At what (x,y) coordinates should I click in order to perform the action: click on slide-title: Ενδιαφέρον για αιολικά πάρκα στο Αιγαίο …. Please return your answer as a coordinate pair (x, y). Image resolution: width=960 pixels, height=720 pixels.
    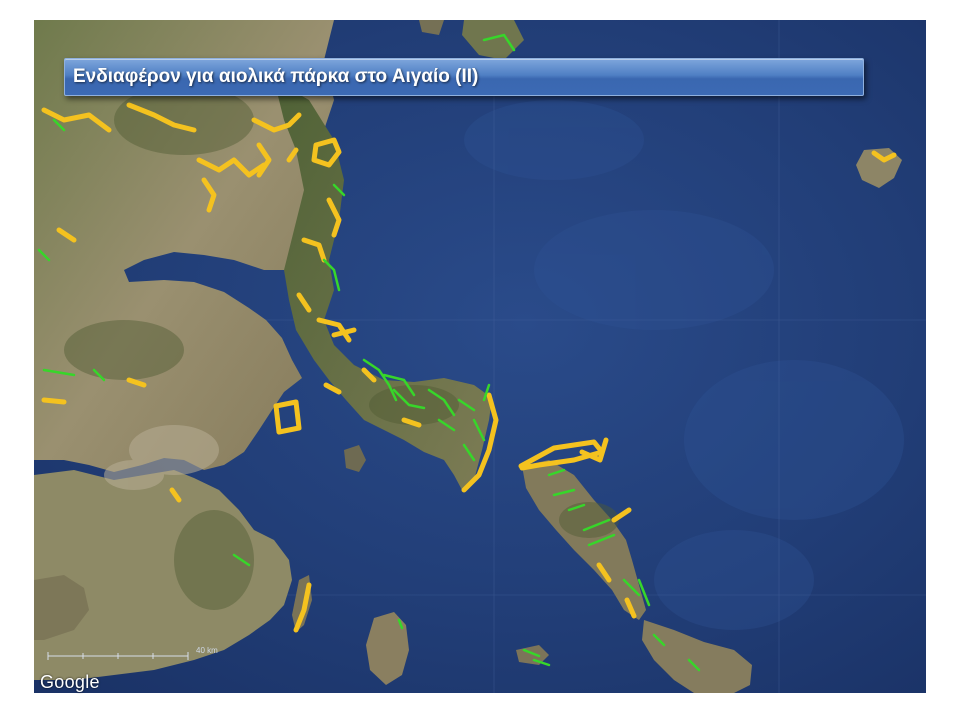
    Looking at the image, I should click on (276, 76).